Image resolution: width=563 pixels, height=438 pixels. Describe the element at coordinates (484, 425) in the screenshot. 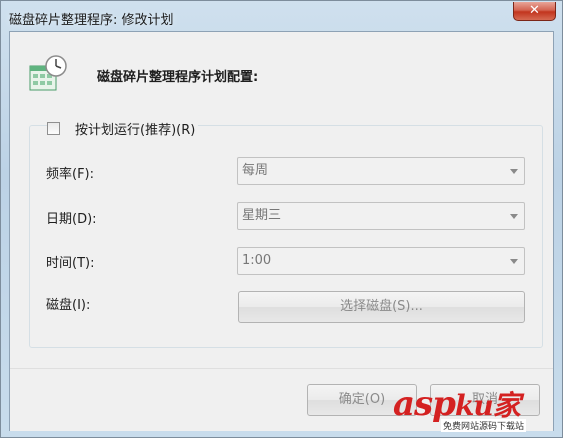

I see `watermark-subtext: 免费网站源码下载站` at that location.